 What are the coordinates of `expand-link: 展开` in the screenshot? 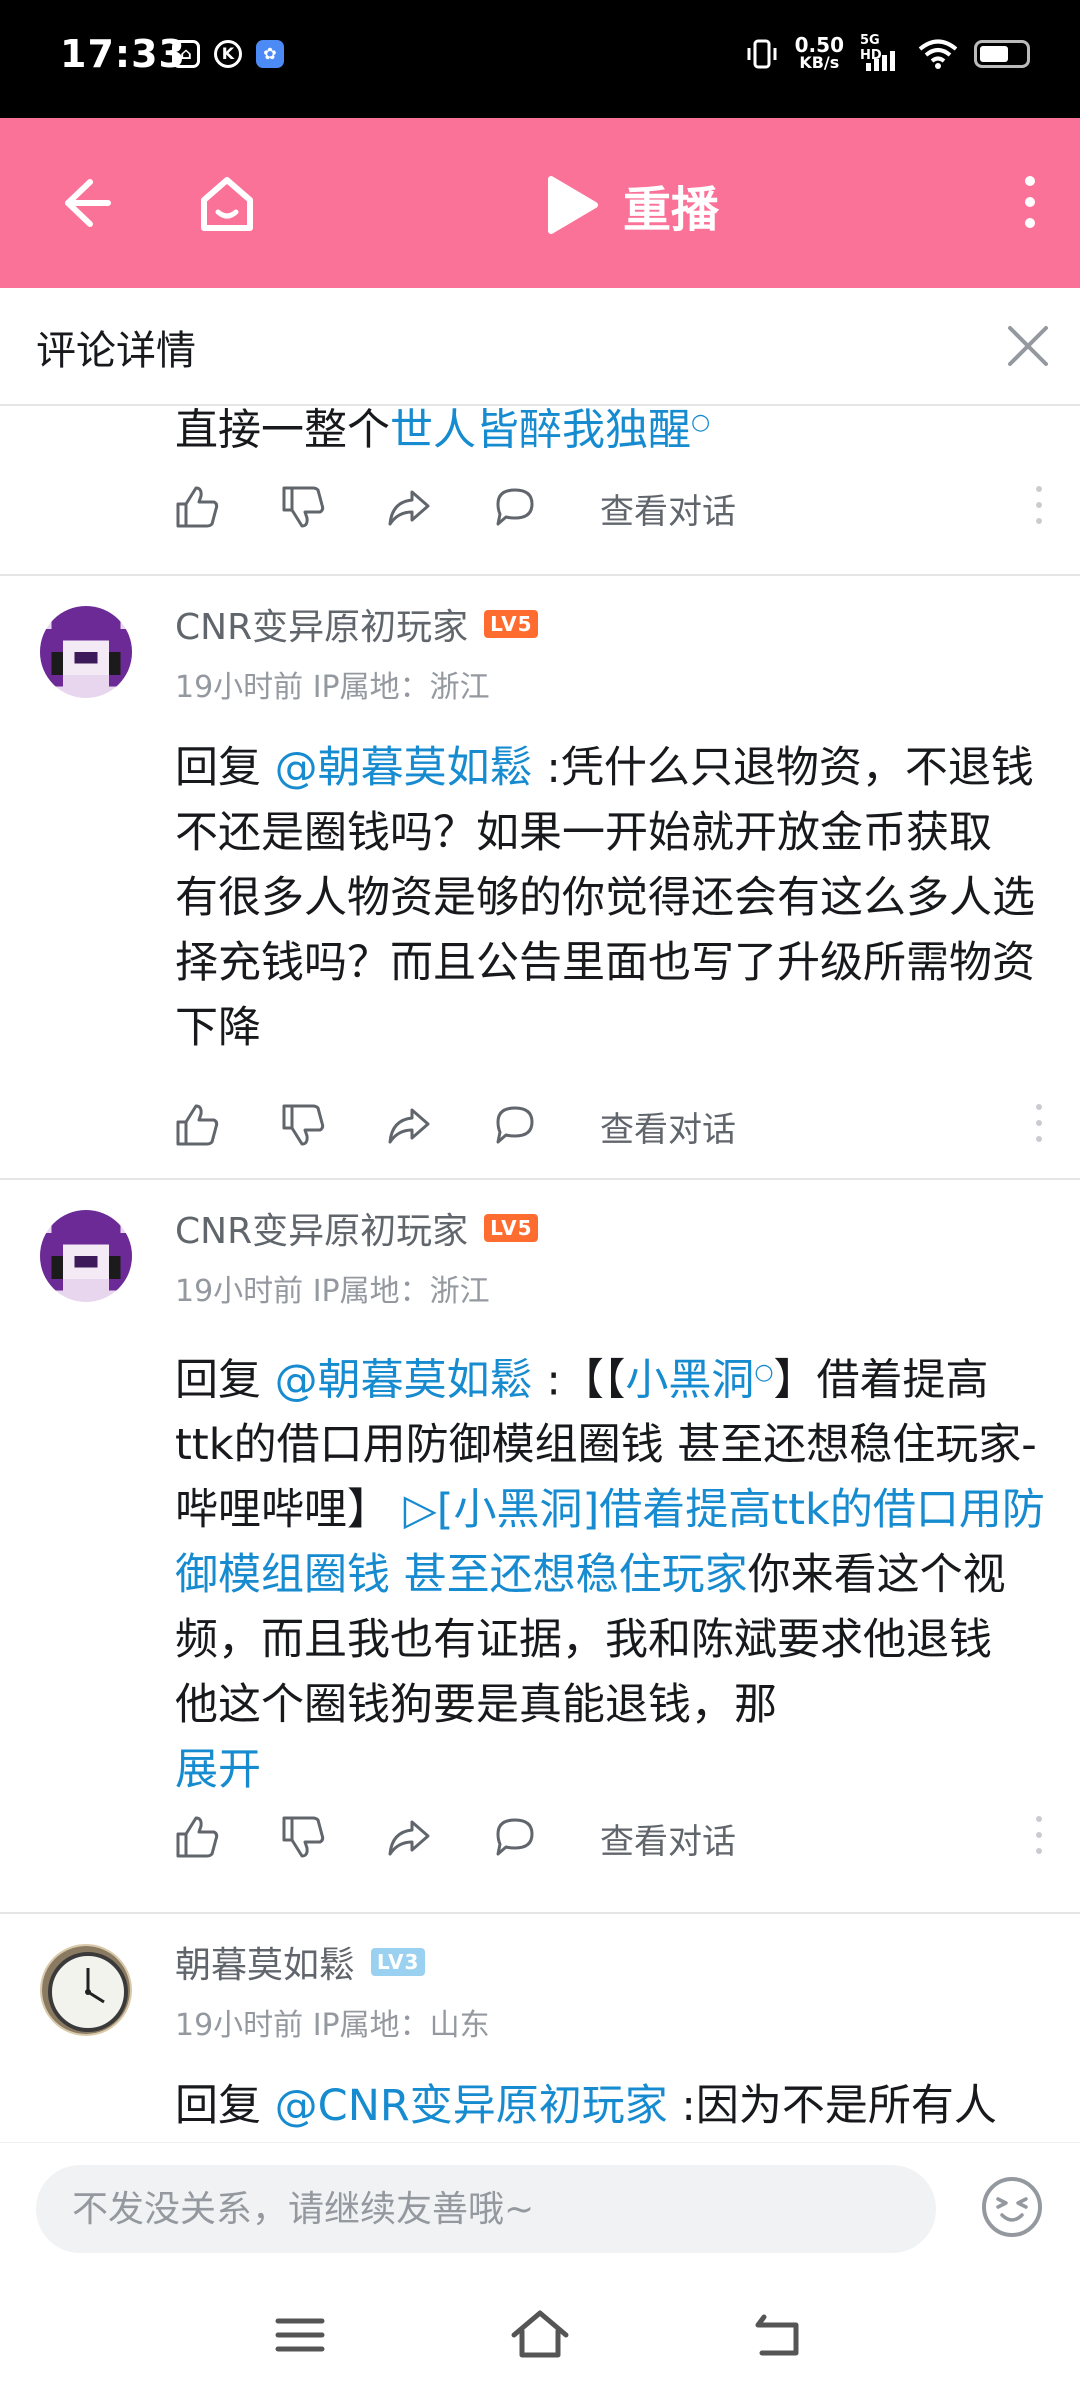 It's located at (218, 1770).